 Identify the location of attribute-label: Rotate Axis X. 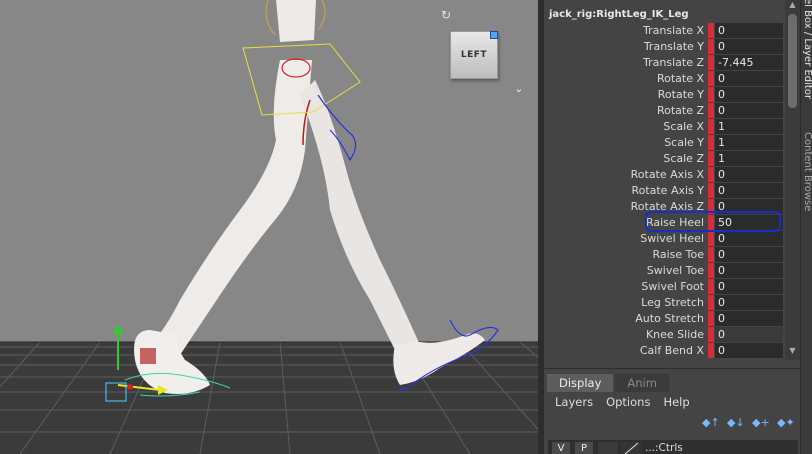
(667, 174).